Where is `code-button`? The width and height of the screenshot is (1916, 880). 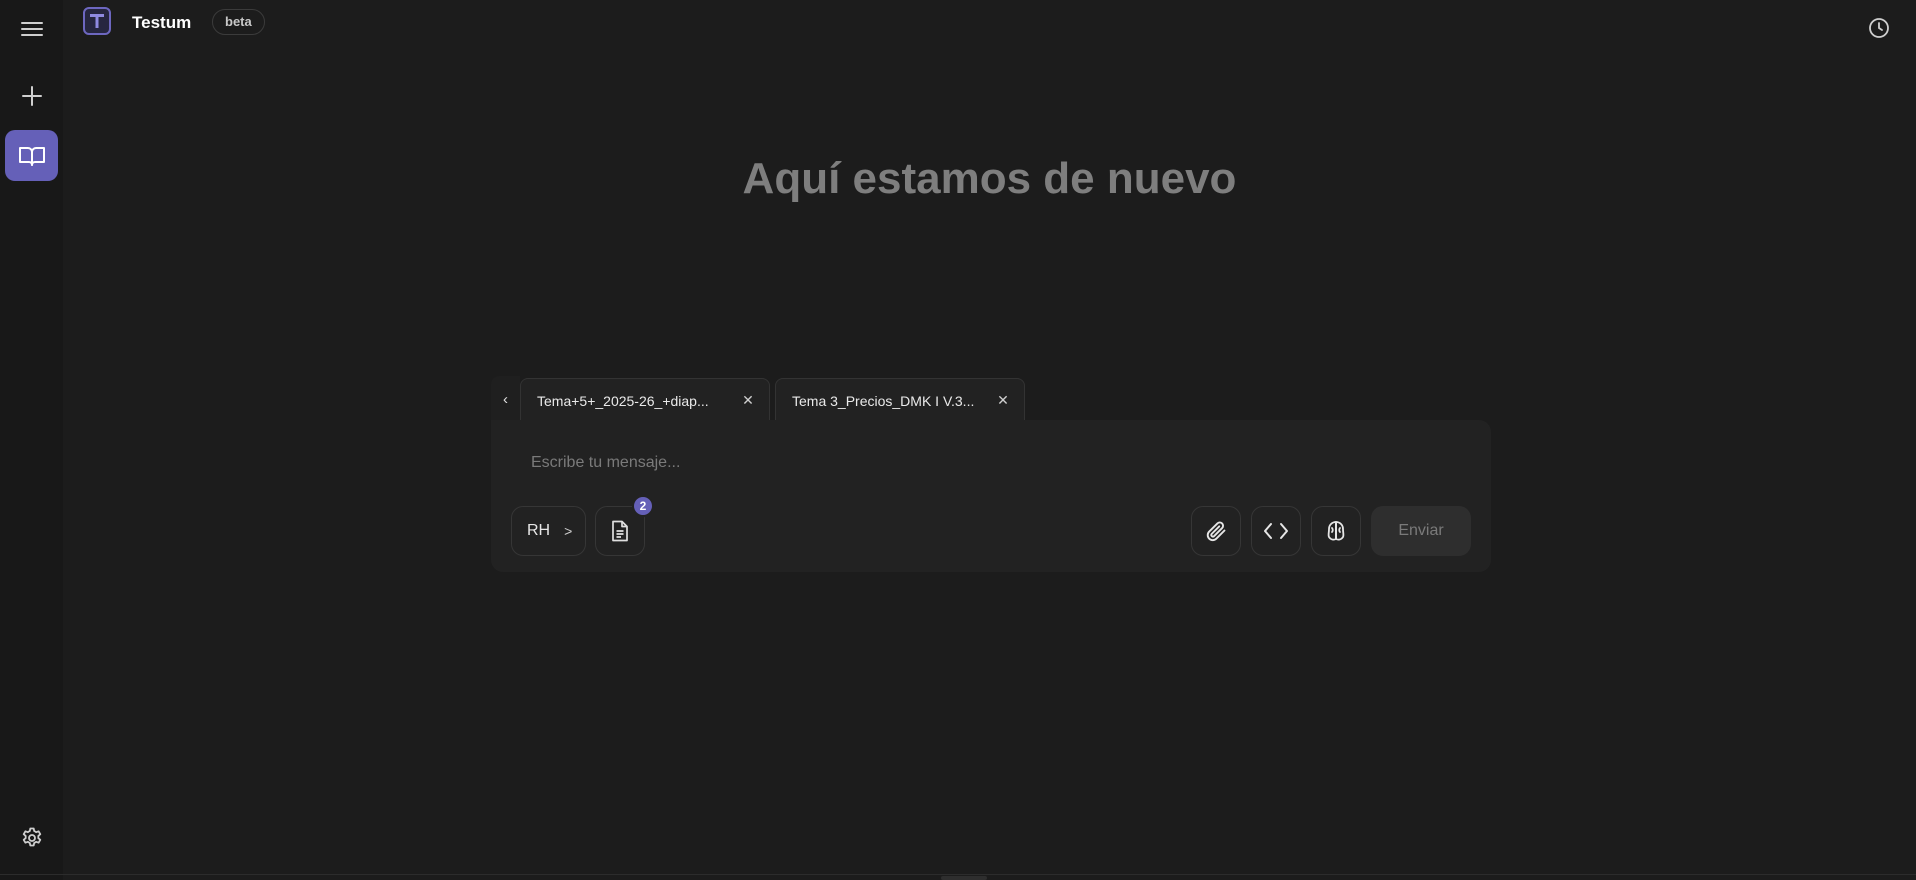 code-button is located at coordinates (1276, 531).